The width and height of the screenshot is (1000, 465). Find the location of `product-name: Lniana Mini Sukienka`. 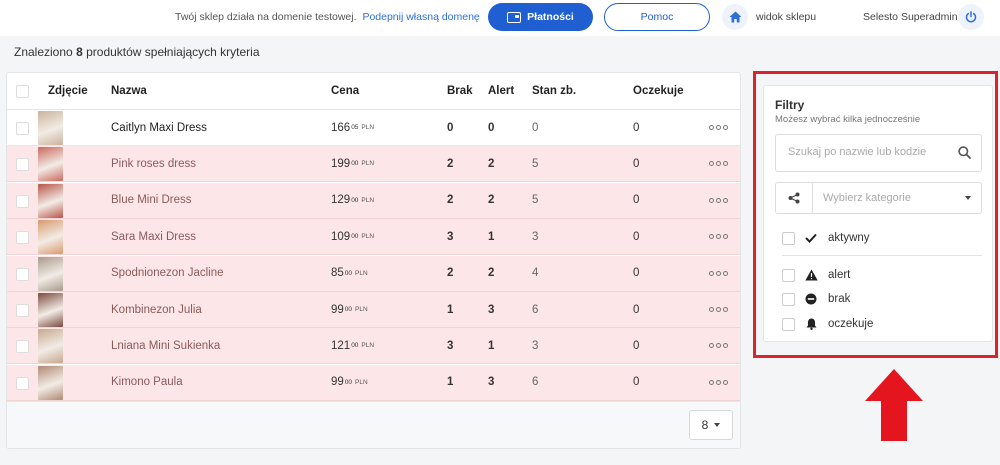

product-name: Lniana Mini Sukienka is located at coordinates (165, 345).